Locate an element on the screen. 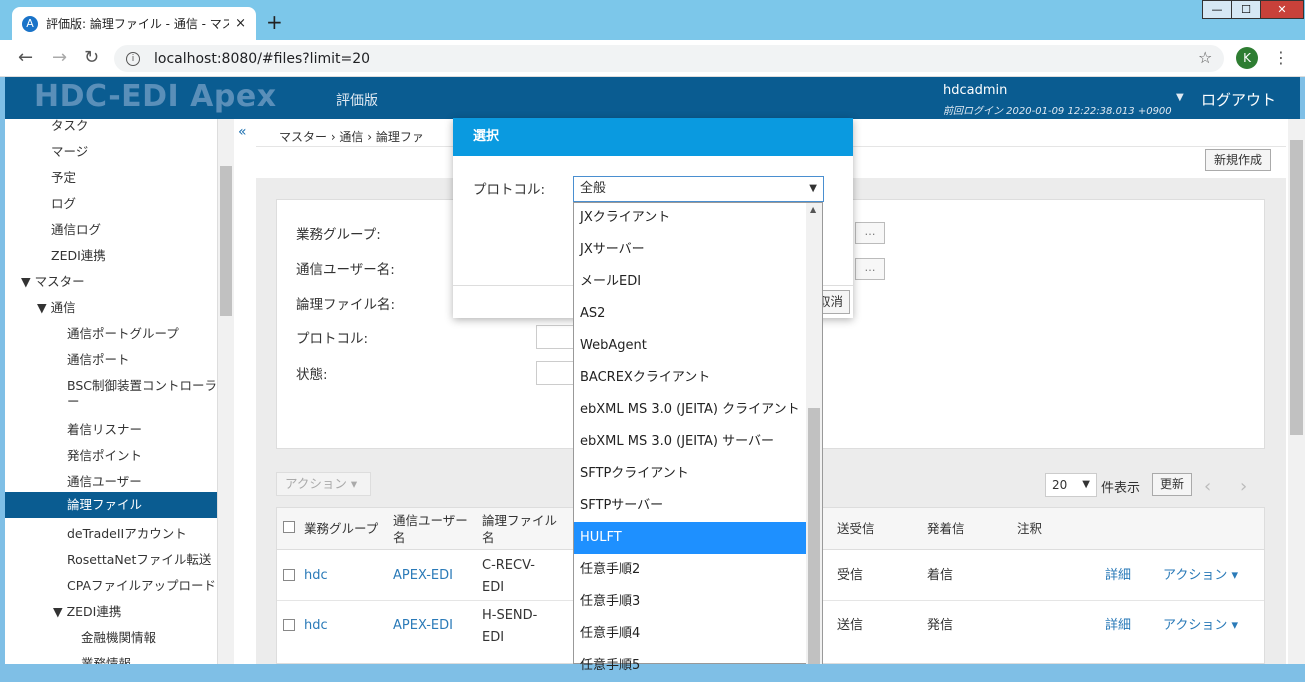 Image resolution: width=1305 pixels, height=682 pixels. tab-close-icon: × is located at coordinates (240, 23).